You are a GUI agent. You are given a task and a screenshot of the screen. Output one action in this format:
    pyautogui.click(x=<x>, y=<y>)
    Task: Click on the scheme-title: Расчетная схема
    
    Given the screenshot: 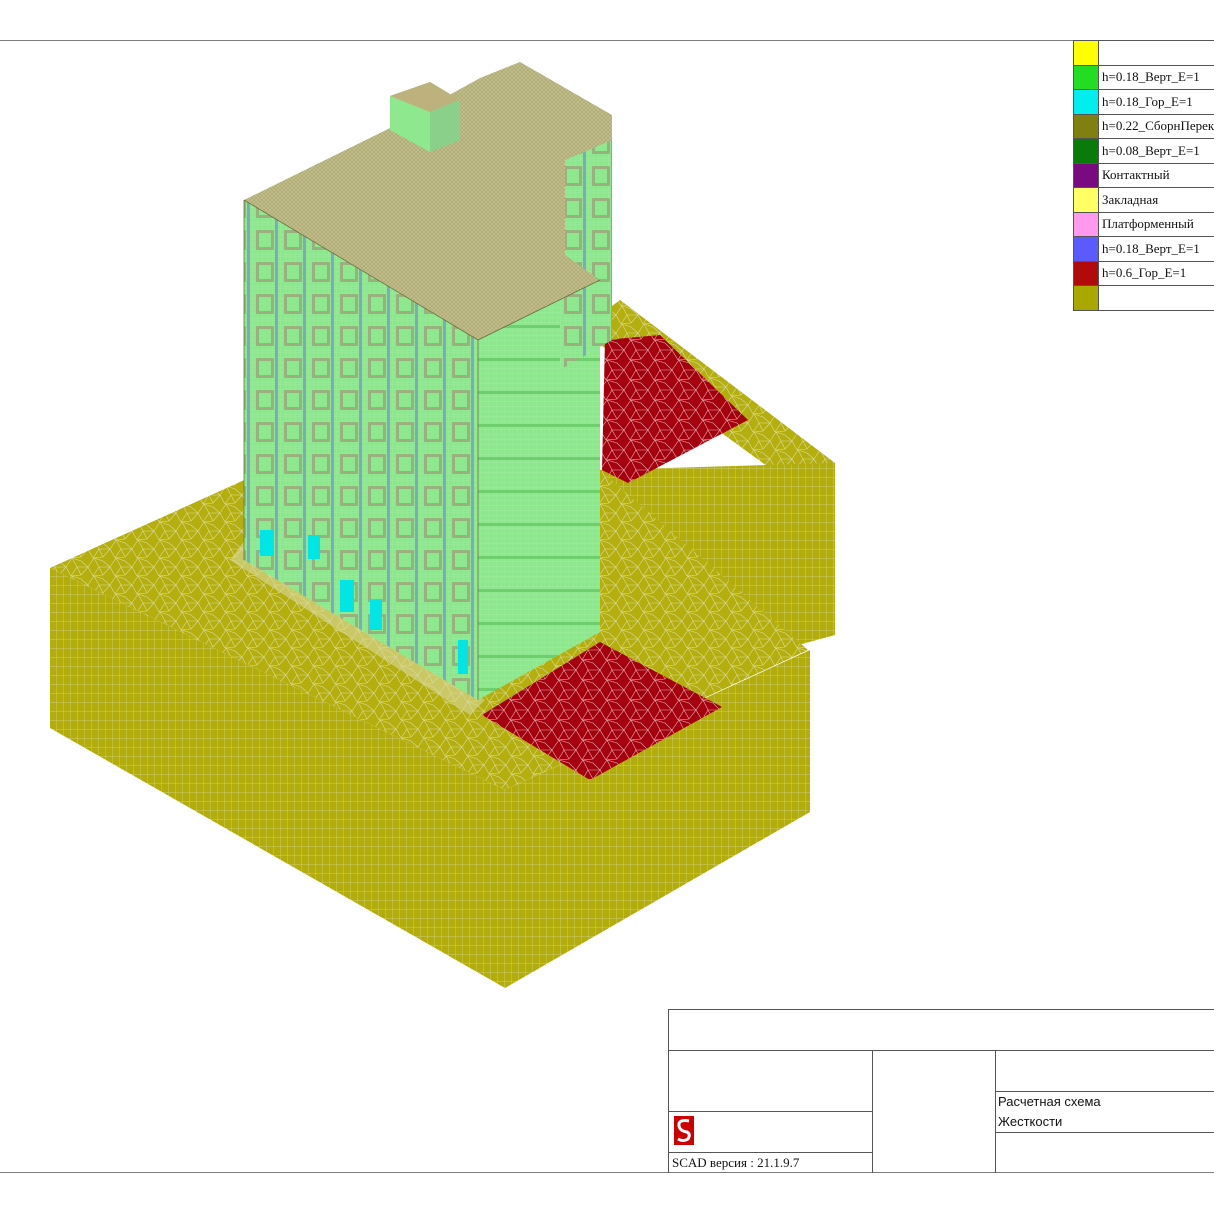 What is the action you would take?
    pyautogui.click(x=1049, y=1101)
    